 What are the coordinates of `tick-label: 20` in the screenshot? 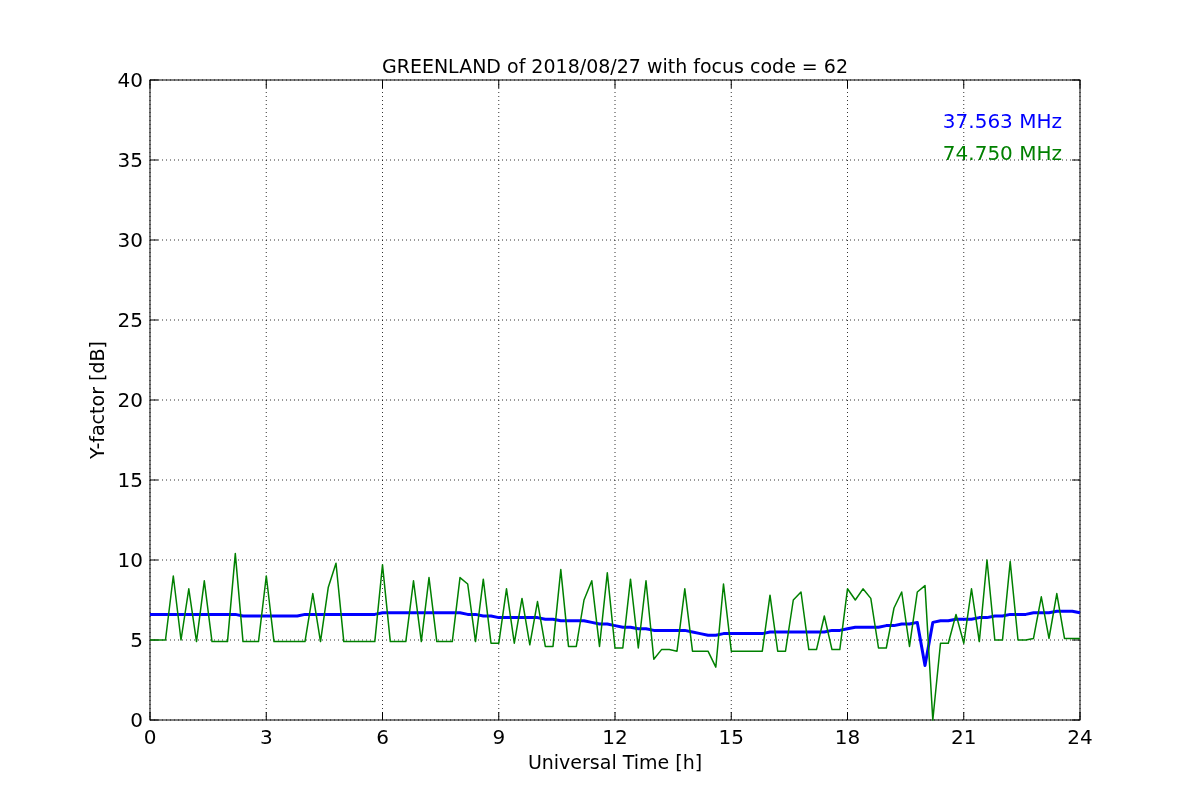 It's located at (130, 400).